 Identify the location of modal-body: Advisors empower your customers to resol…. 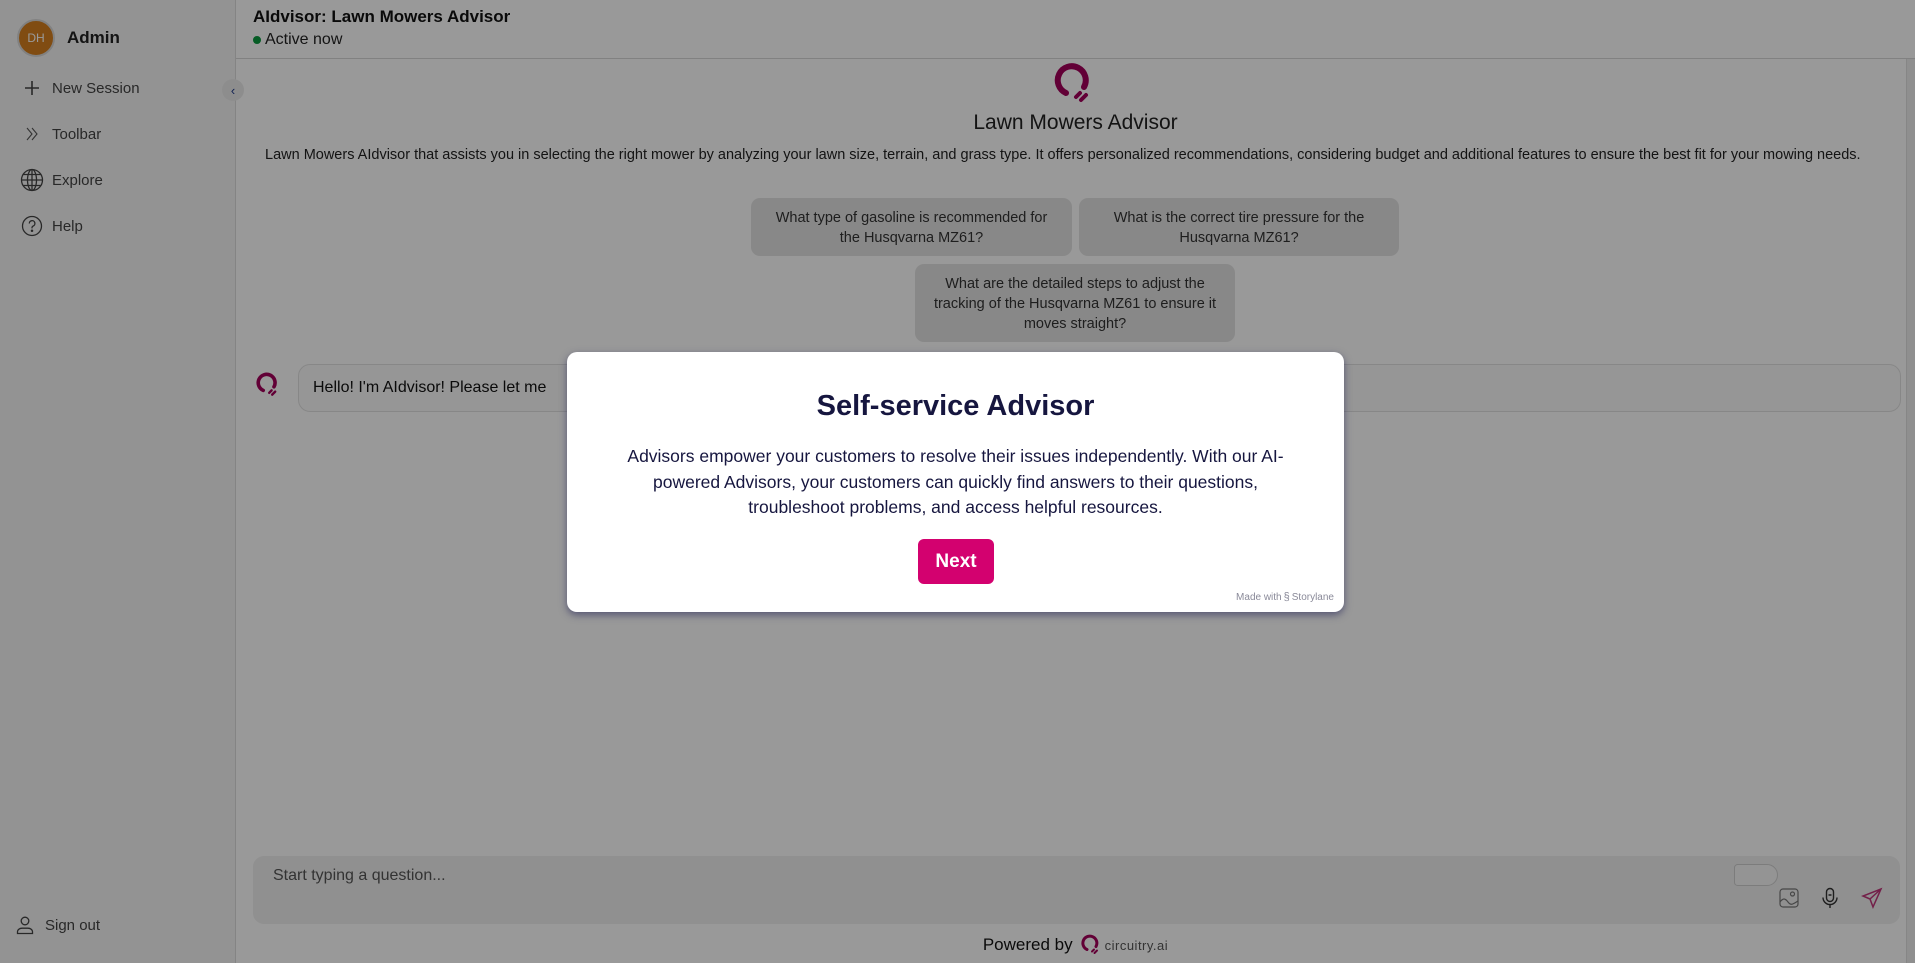
(955, 481).